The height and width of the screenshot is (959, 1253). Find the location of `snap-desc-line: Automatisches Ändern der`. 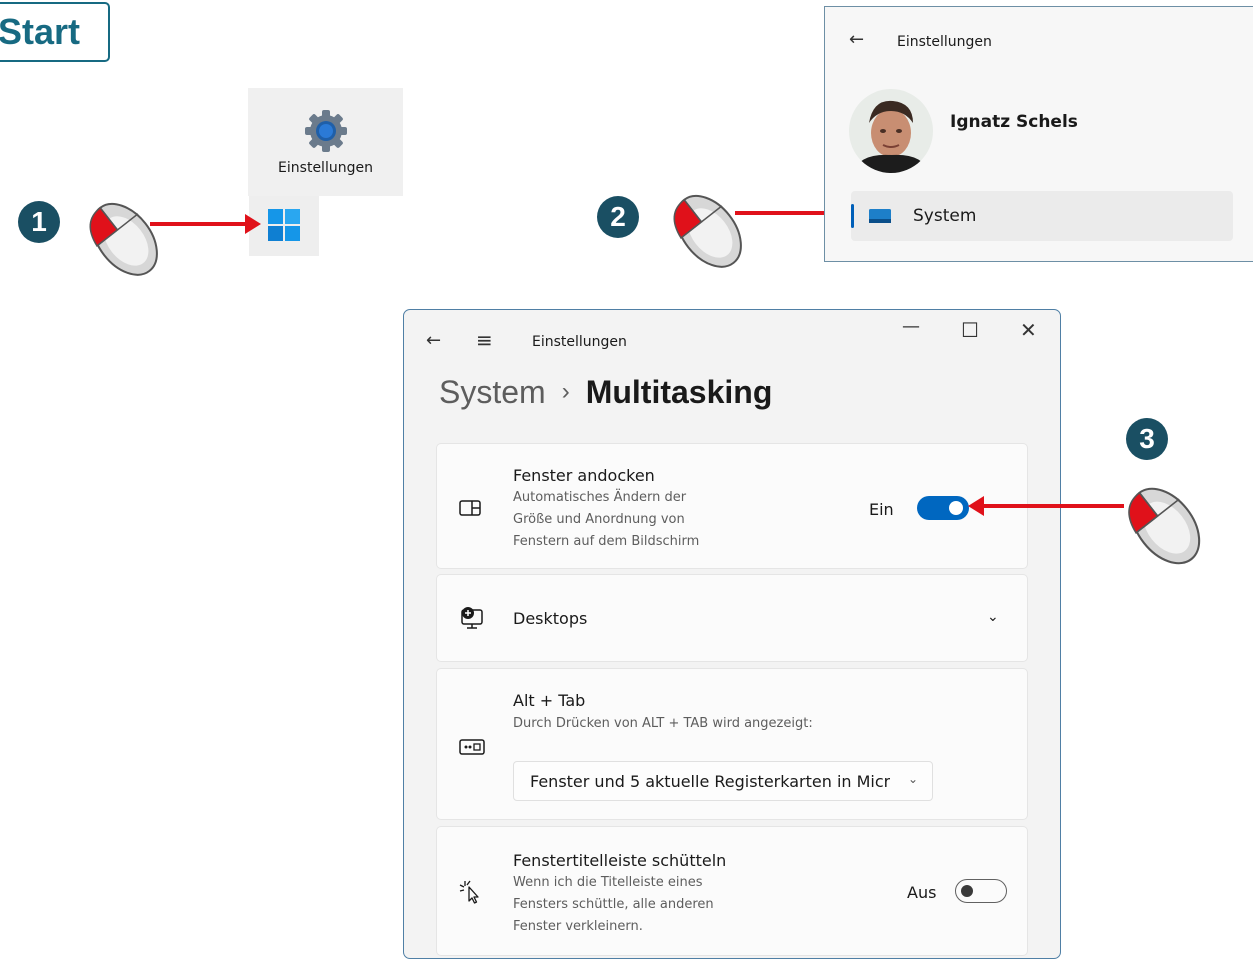

snap-desc-line: Automatisches Ändern der is located at coordinates (600, 497).